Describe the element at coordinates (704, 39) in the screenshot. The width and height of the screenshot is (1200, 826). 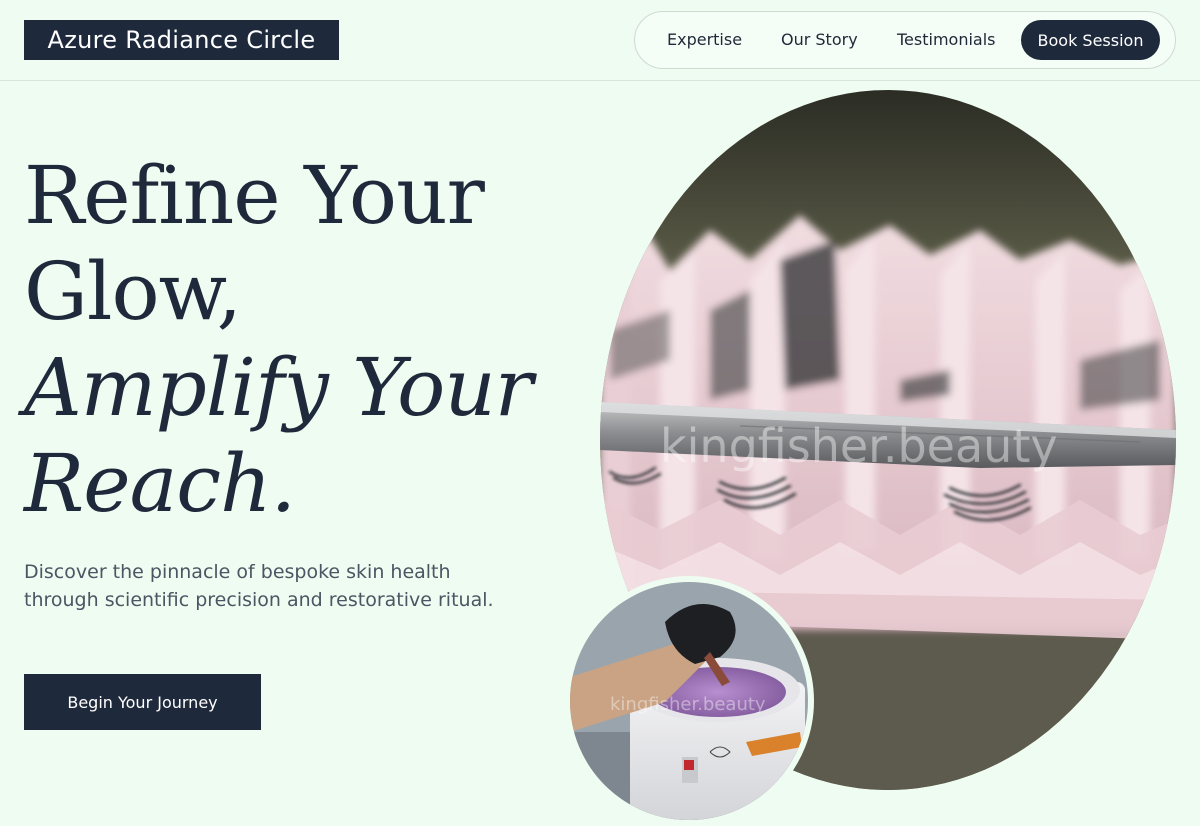
I see `nav-link-expertise: Expertise` at that location.